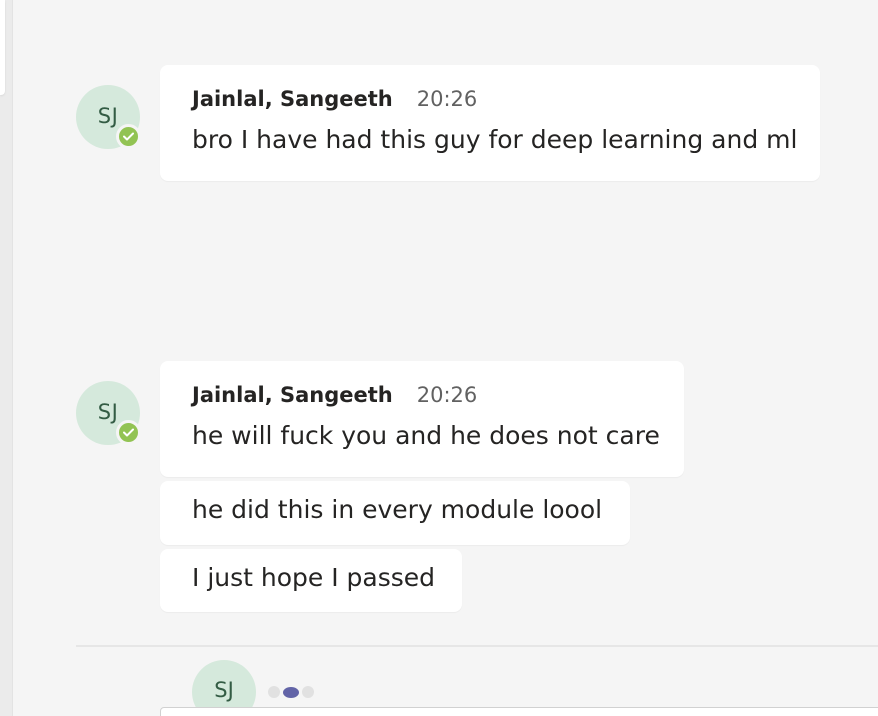 Image resolution: width=878 pixels, height=716 pixels. I want to click on left-rail-tab, so click(2, 47).